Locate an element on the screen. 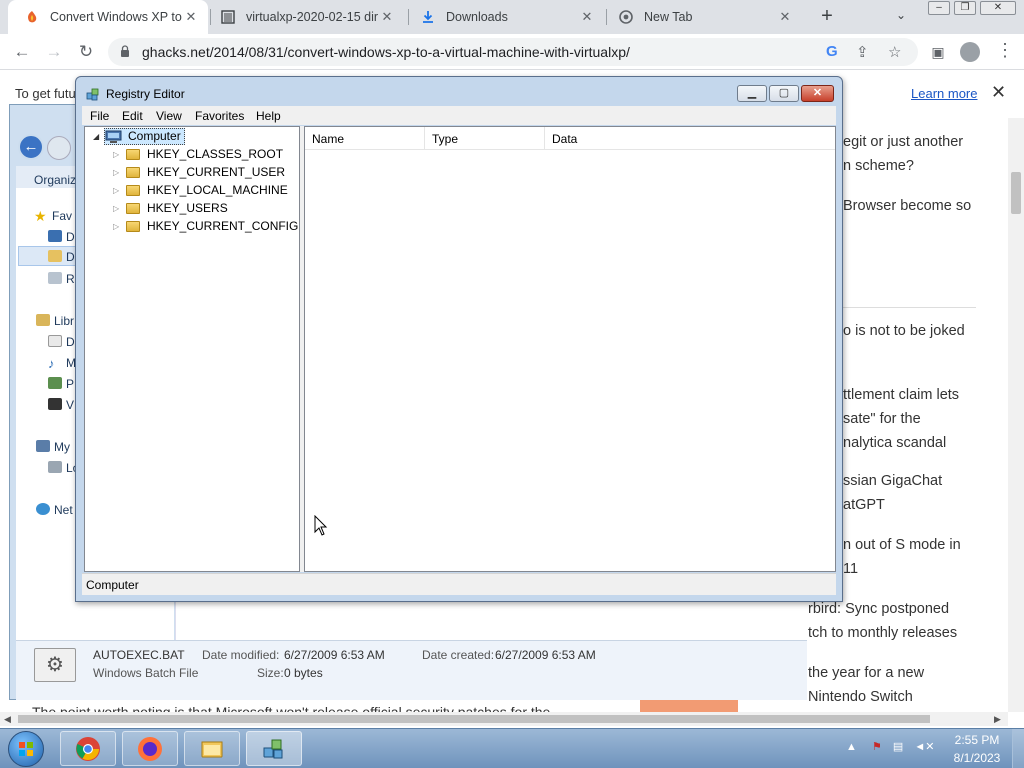  tree-node-hklm: HKEY_LOCAL_MACHINE is located at coordinates (217, 190).